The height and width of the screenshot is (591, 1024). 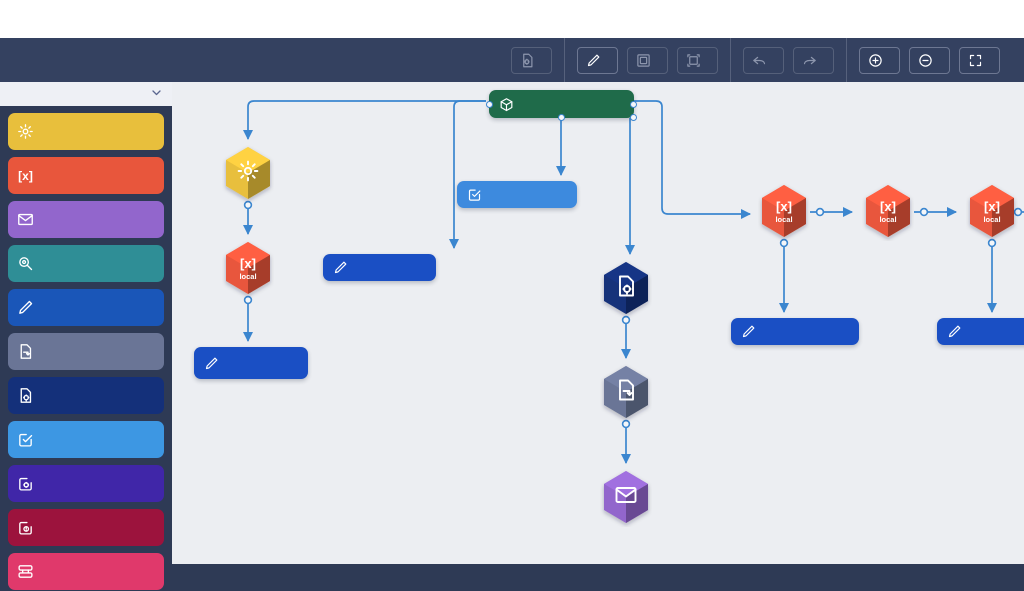 I want to click on canvas-node-contracting, so click(x=517, y=194).